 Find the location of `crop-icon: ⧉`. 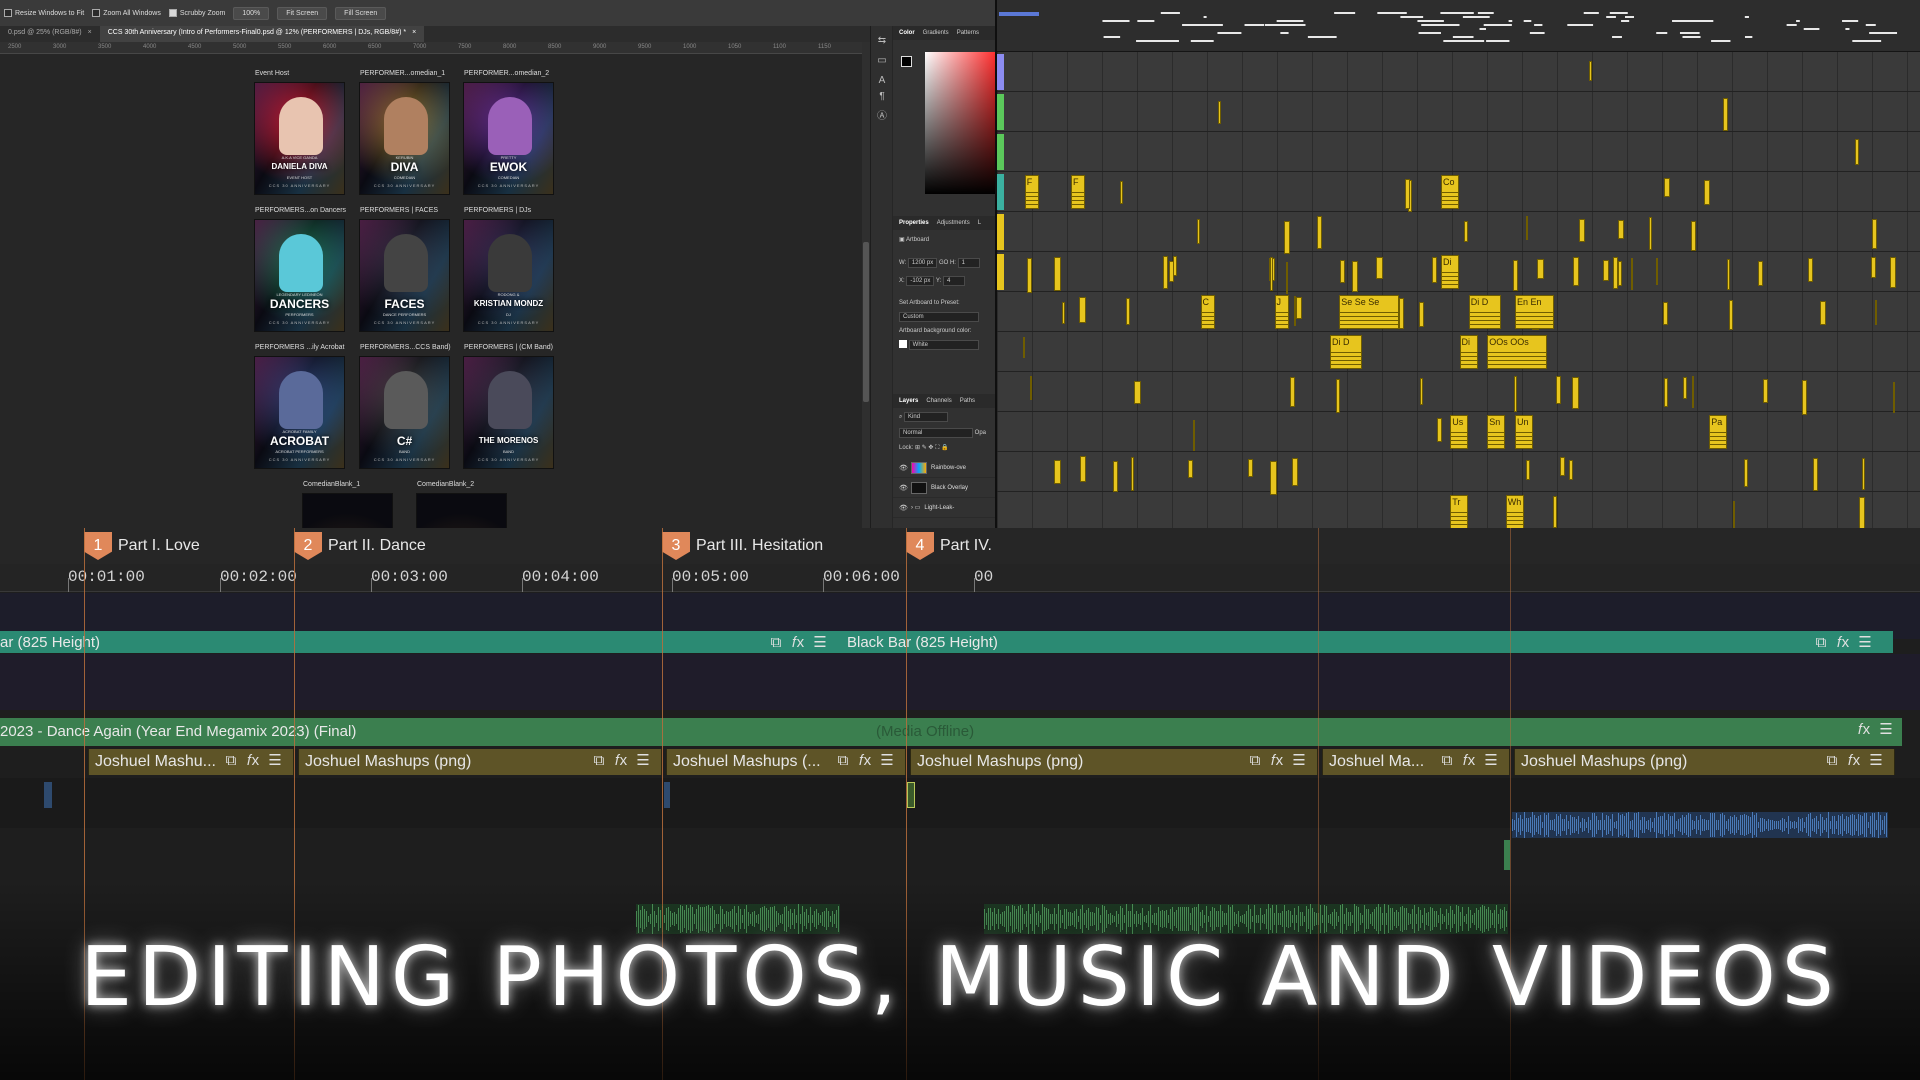

crop-icon: ⧉ is located at coordinates (1832, 761).